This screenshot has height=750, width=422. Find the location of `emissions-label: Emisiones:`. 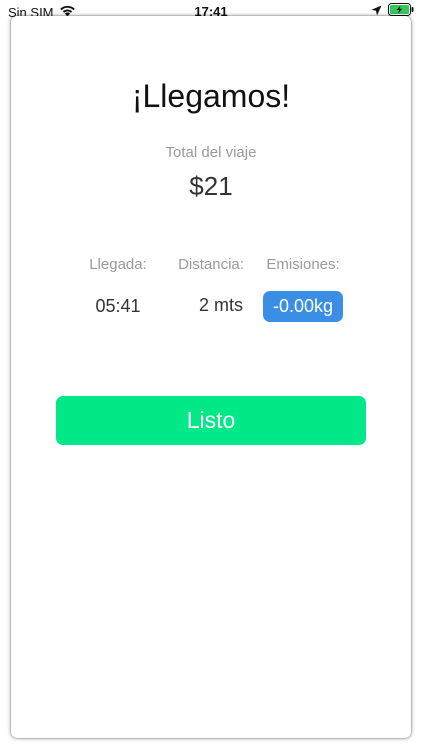

emissions-label: Emisiones: is located at coordinates (303, 264).